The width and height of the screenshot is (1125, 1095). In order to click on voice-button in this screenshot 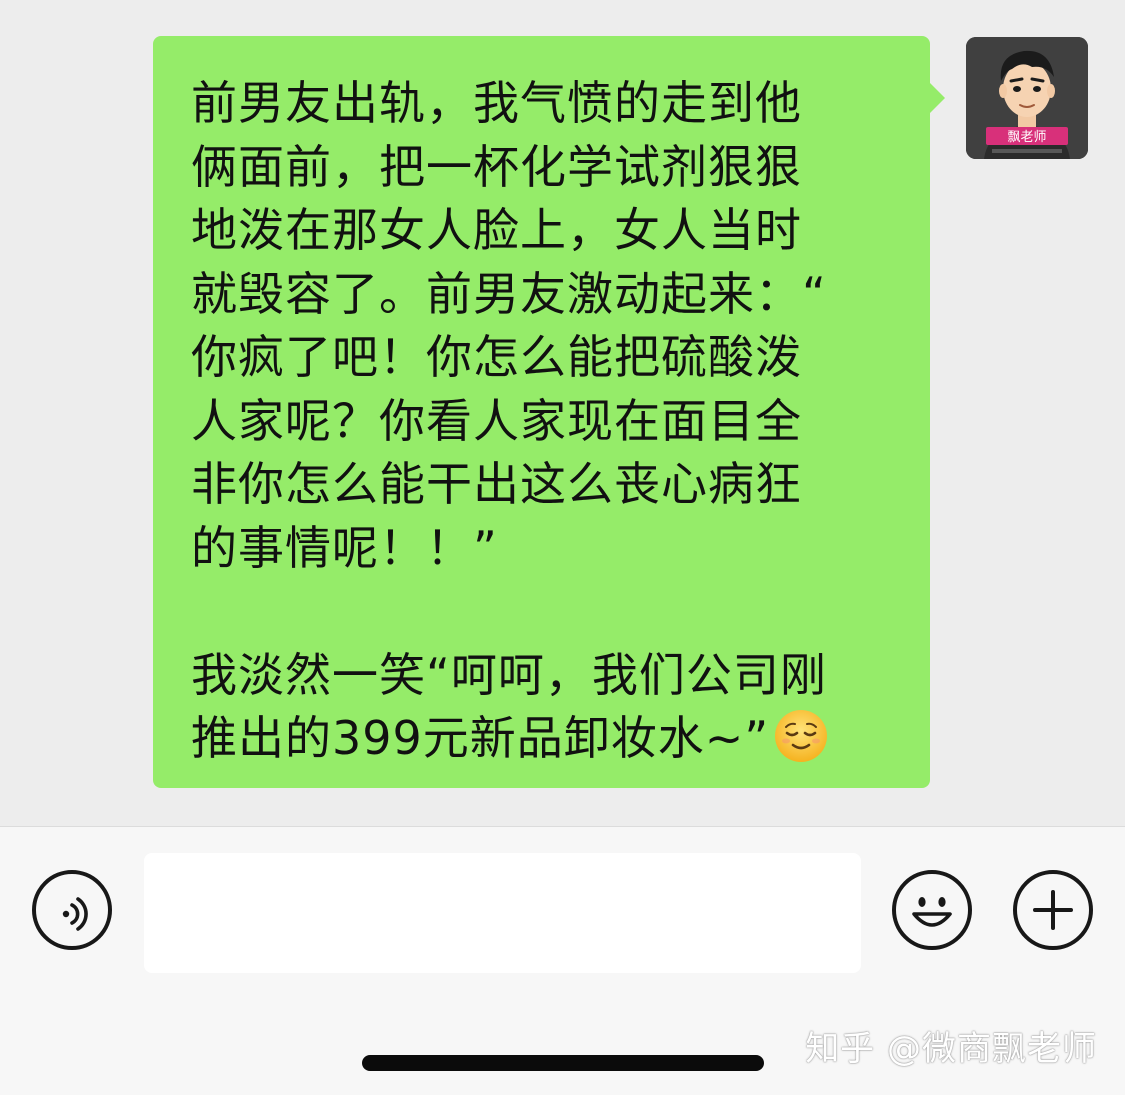, I will do `click(72, 910)`.